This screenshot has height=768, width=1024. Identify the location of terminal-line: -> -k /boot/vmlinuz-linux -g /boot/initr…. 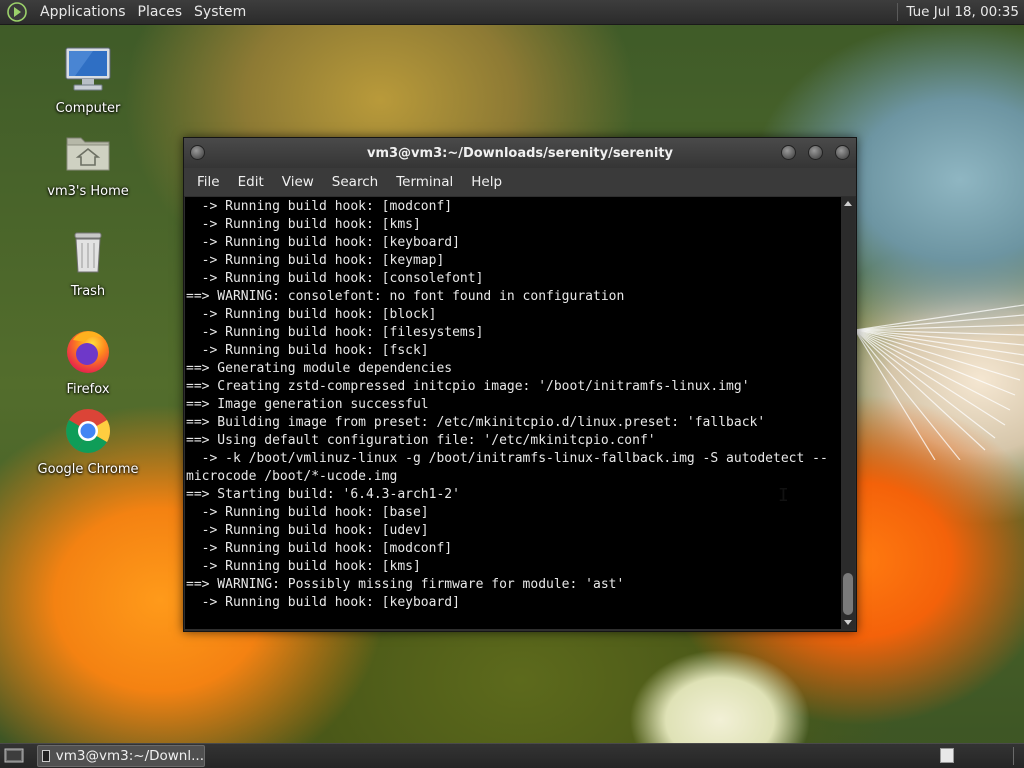
(507, 458).